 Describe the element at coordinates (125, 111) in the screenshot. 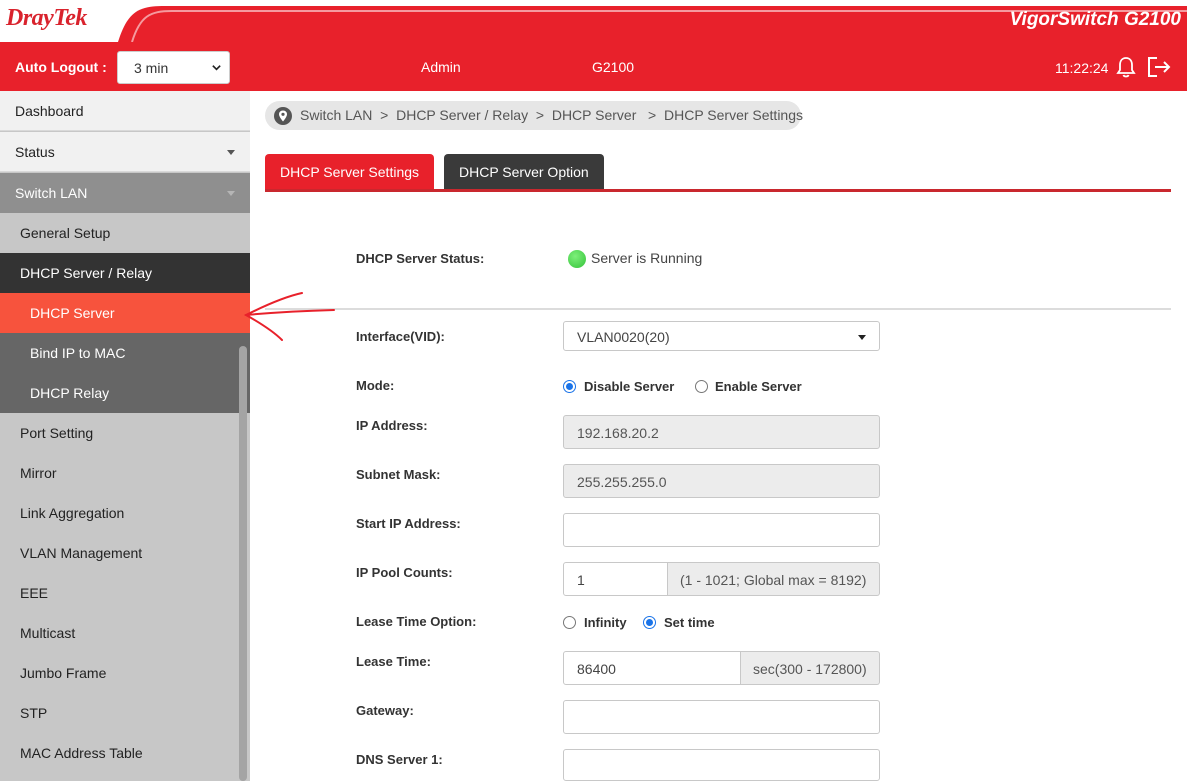

I see `sidebar-item-dashboard: Dashboard` at that location.